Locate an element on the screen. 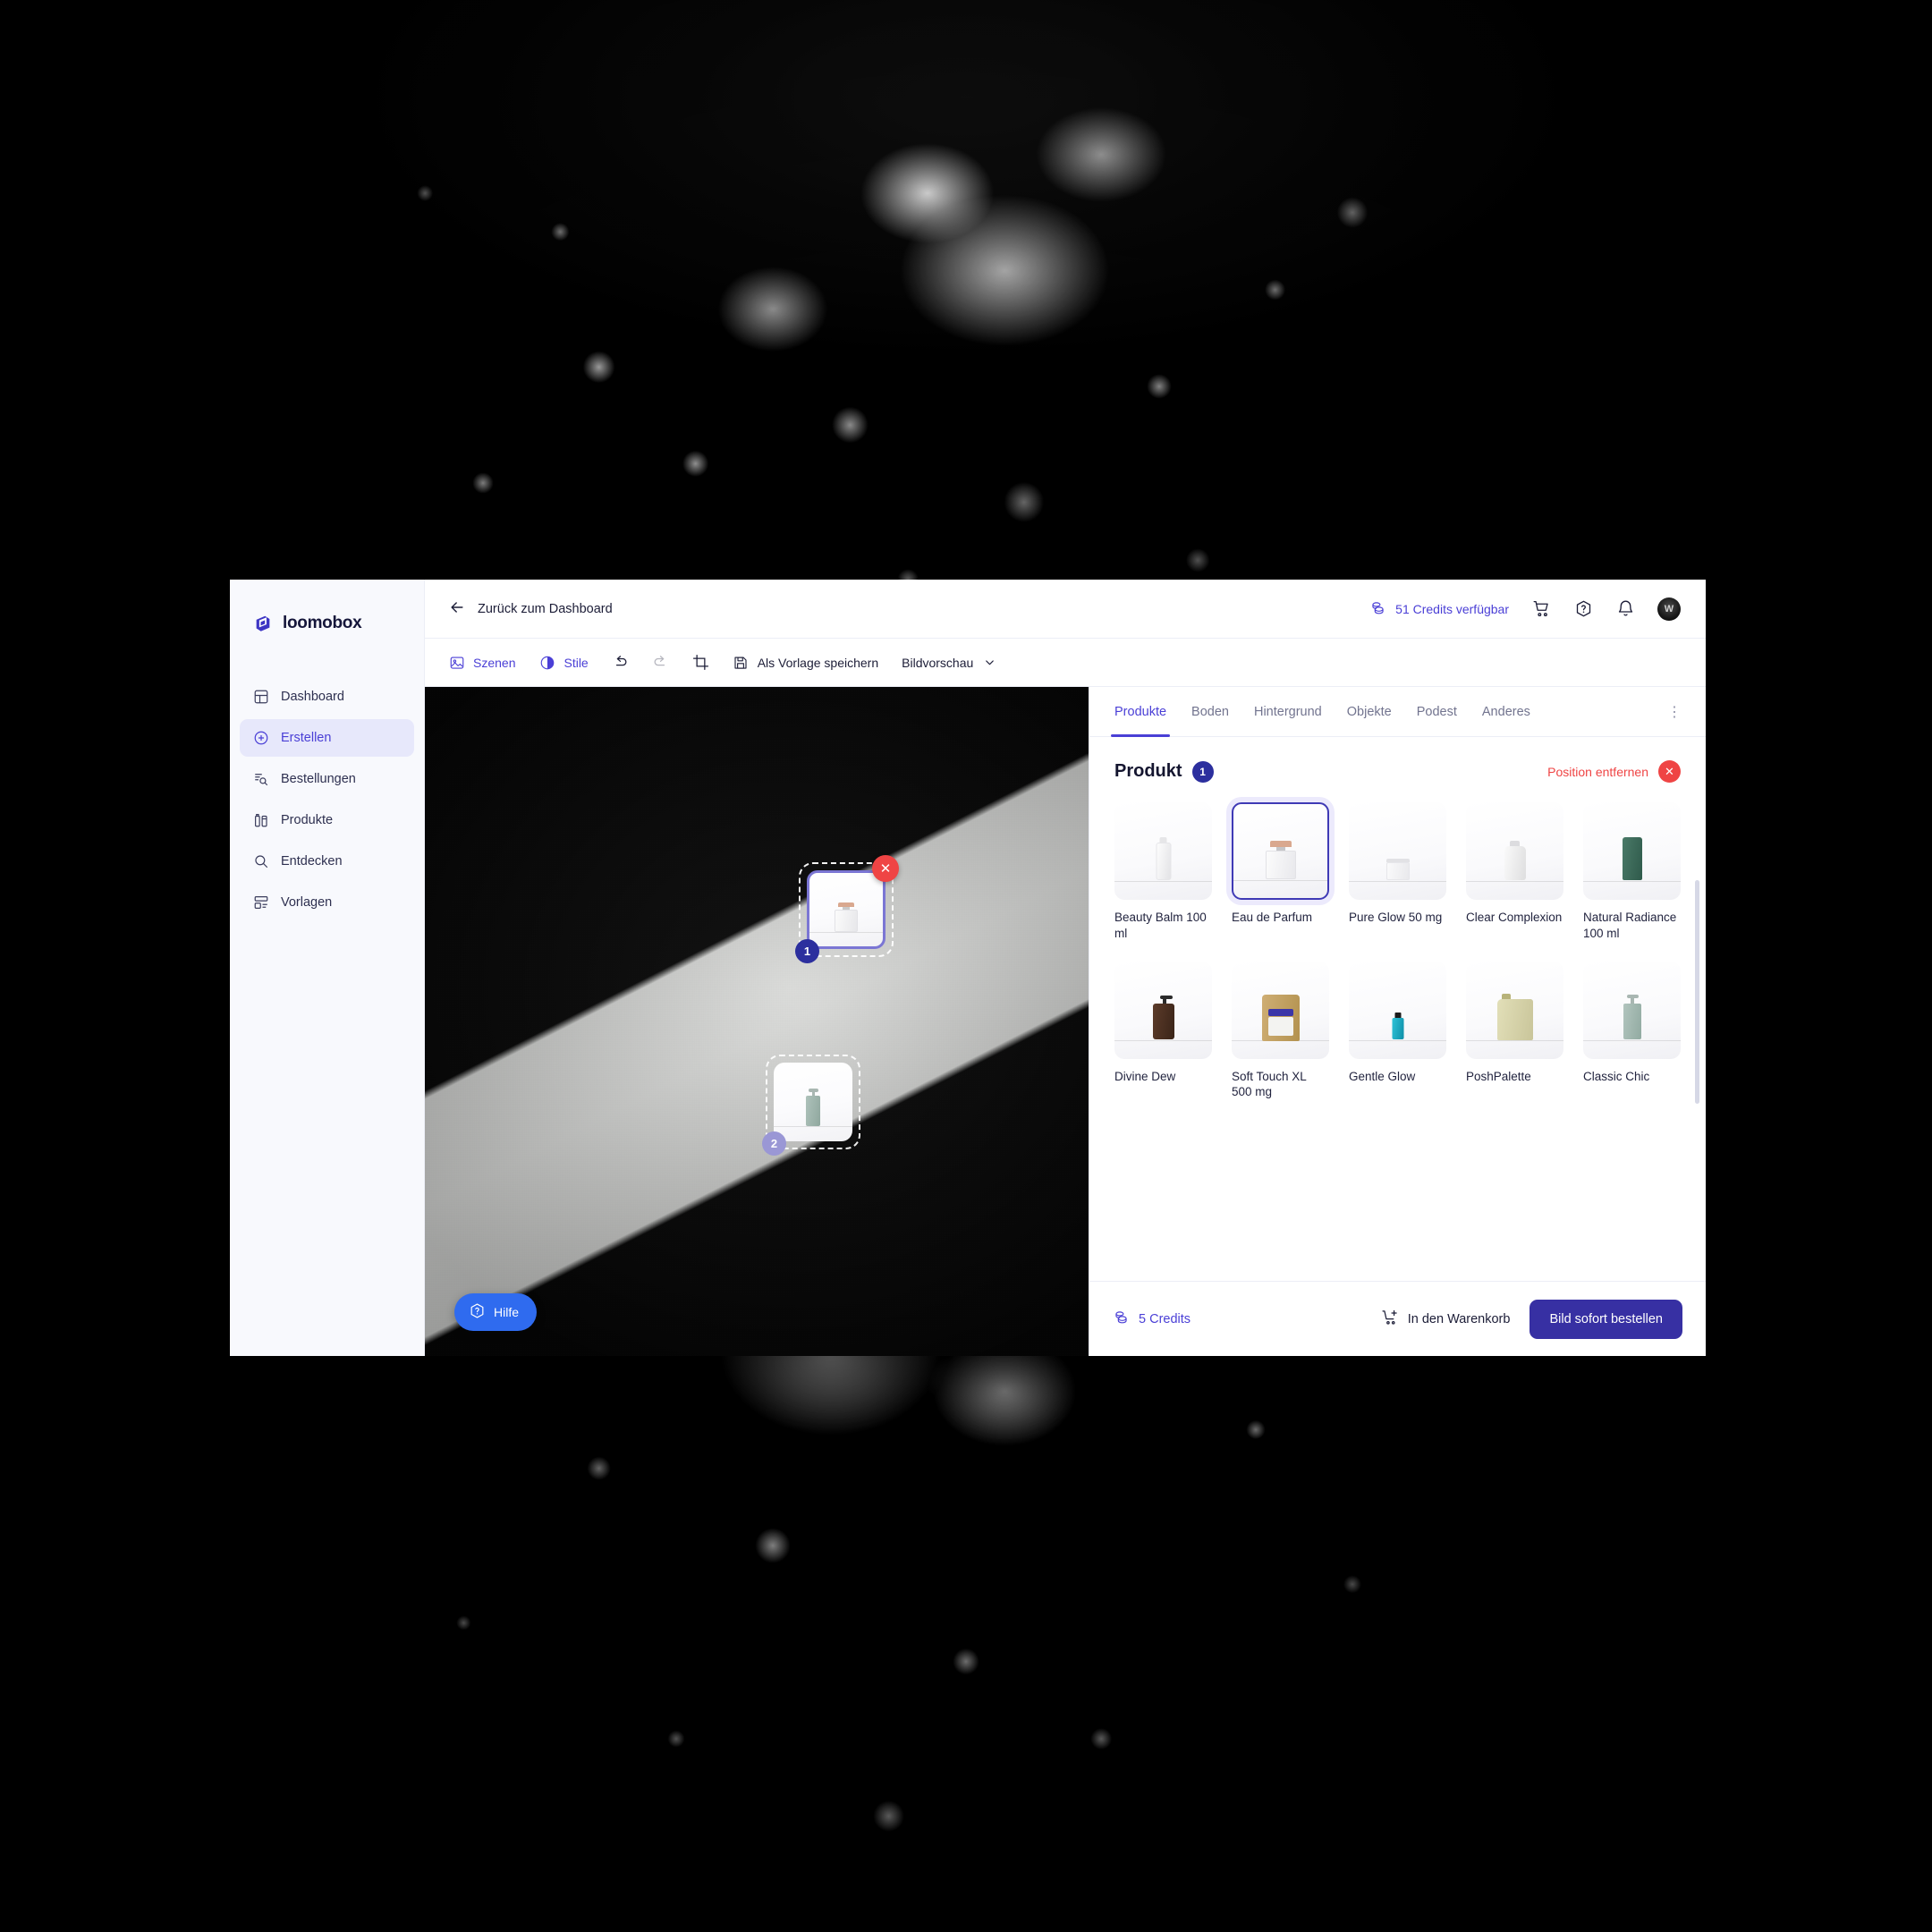 Image resolution: width=1932 pixels, height=1932 pixels. product-card-classic-chic: Classic Chic is located at coordinates (1632, 1031).